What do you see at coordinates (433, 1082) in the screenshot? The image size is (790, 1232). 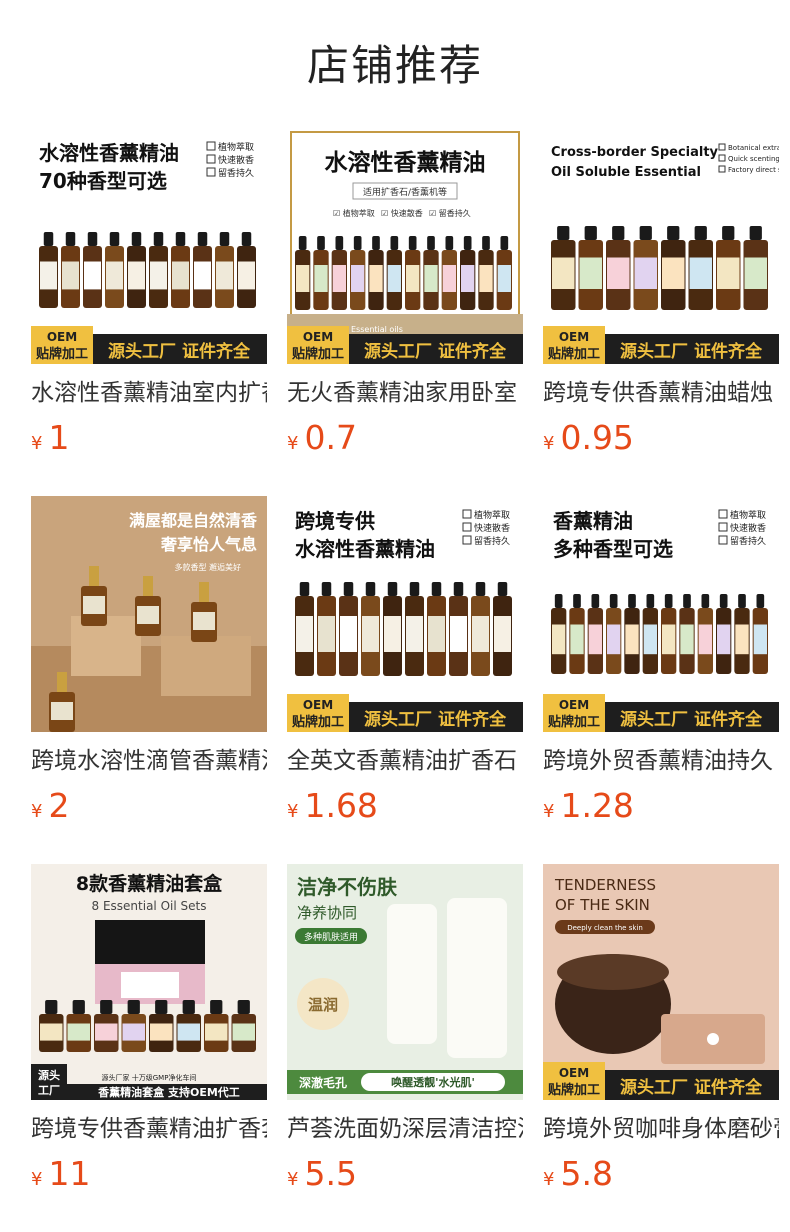 I see `benefit-text: 唤醒透靓'水光肌'` at bounding box center [433, 1082].